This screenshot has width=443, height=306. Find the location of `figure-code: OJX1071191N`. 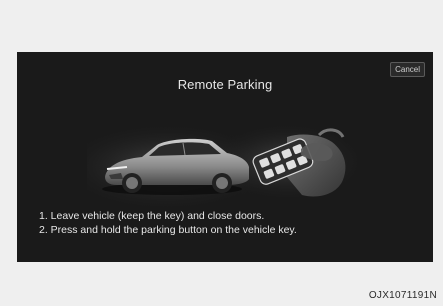

figure-code: OJX1071191N is located at coordinates (402, 295).